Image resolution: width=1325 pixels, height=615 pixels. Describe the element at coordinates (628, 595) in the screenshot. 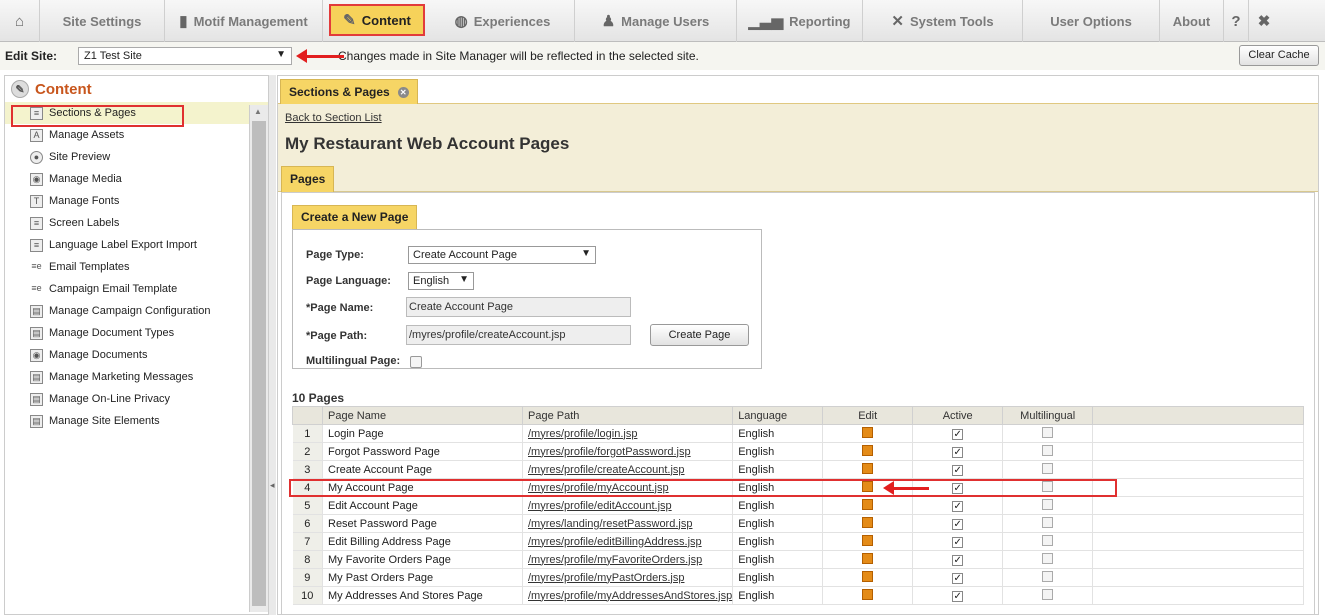

I see `row-page-path-link: /myres/profile/myAddressesAndStores.jsp` at that location.